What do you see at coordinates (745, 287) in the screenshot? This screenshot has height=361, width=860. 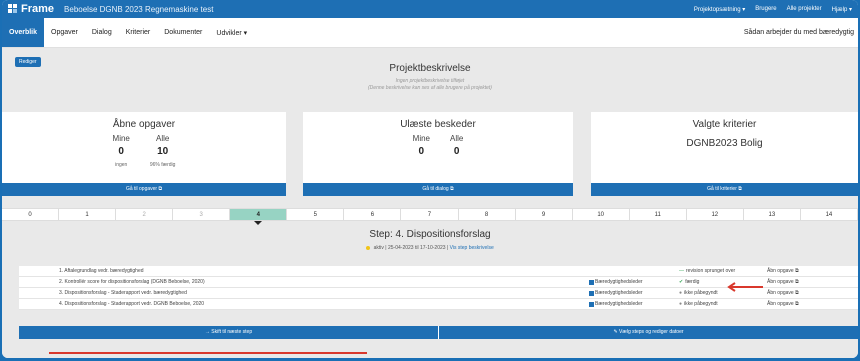 I see `annotation-arrow-icon` at bounding box center [745, 287].